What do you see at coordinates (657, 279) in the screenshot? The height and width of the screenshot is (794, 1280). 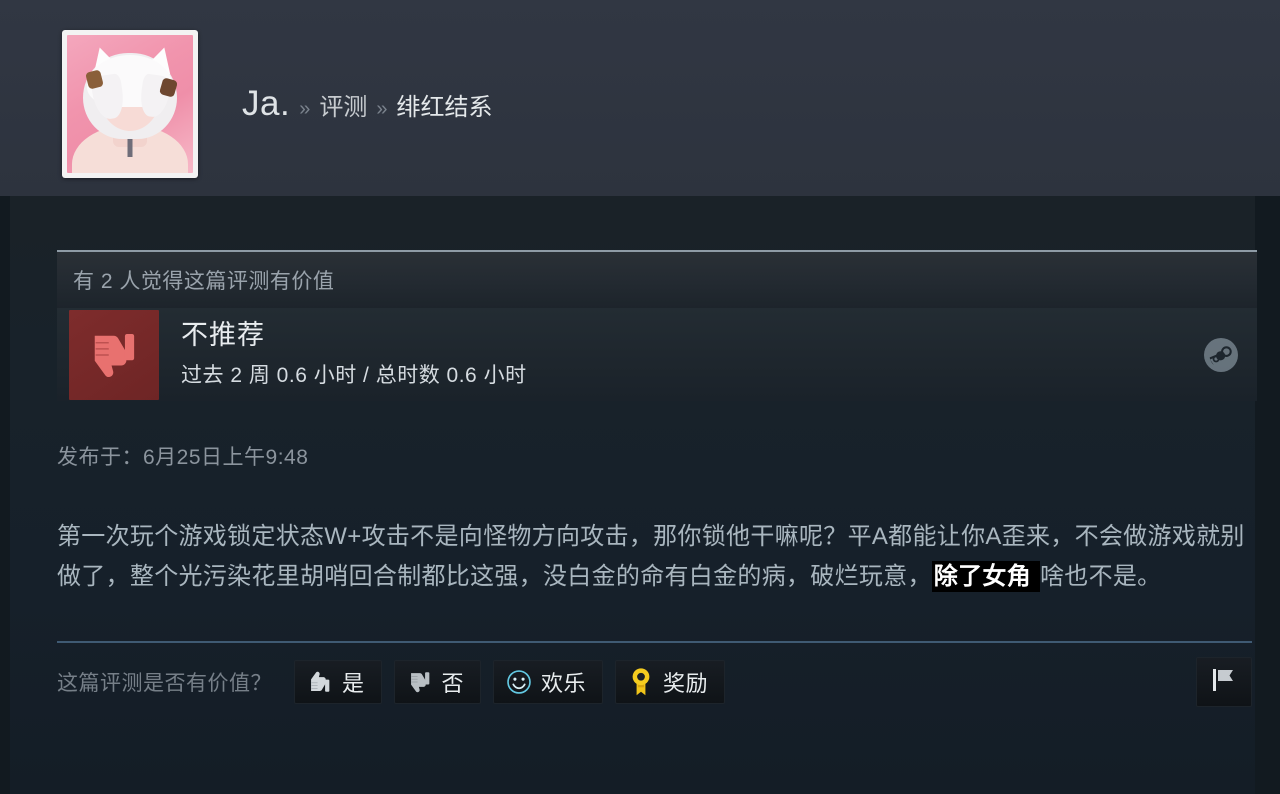 I see `helpfulness-bar: 有 2 人觉得这篇评测有价值` at bounding box center [657, 279].